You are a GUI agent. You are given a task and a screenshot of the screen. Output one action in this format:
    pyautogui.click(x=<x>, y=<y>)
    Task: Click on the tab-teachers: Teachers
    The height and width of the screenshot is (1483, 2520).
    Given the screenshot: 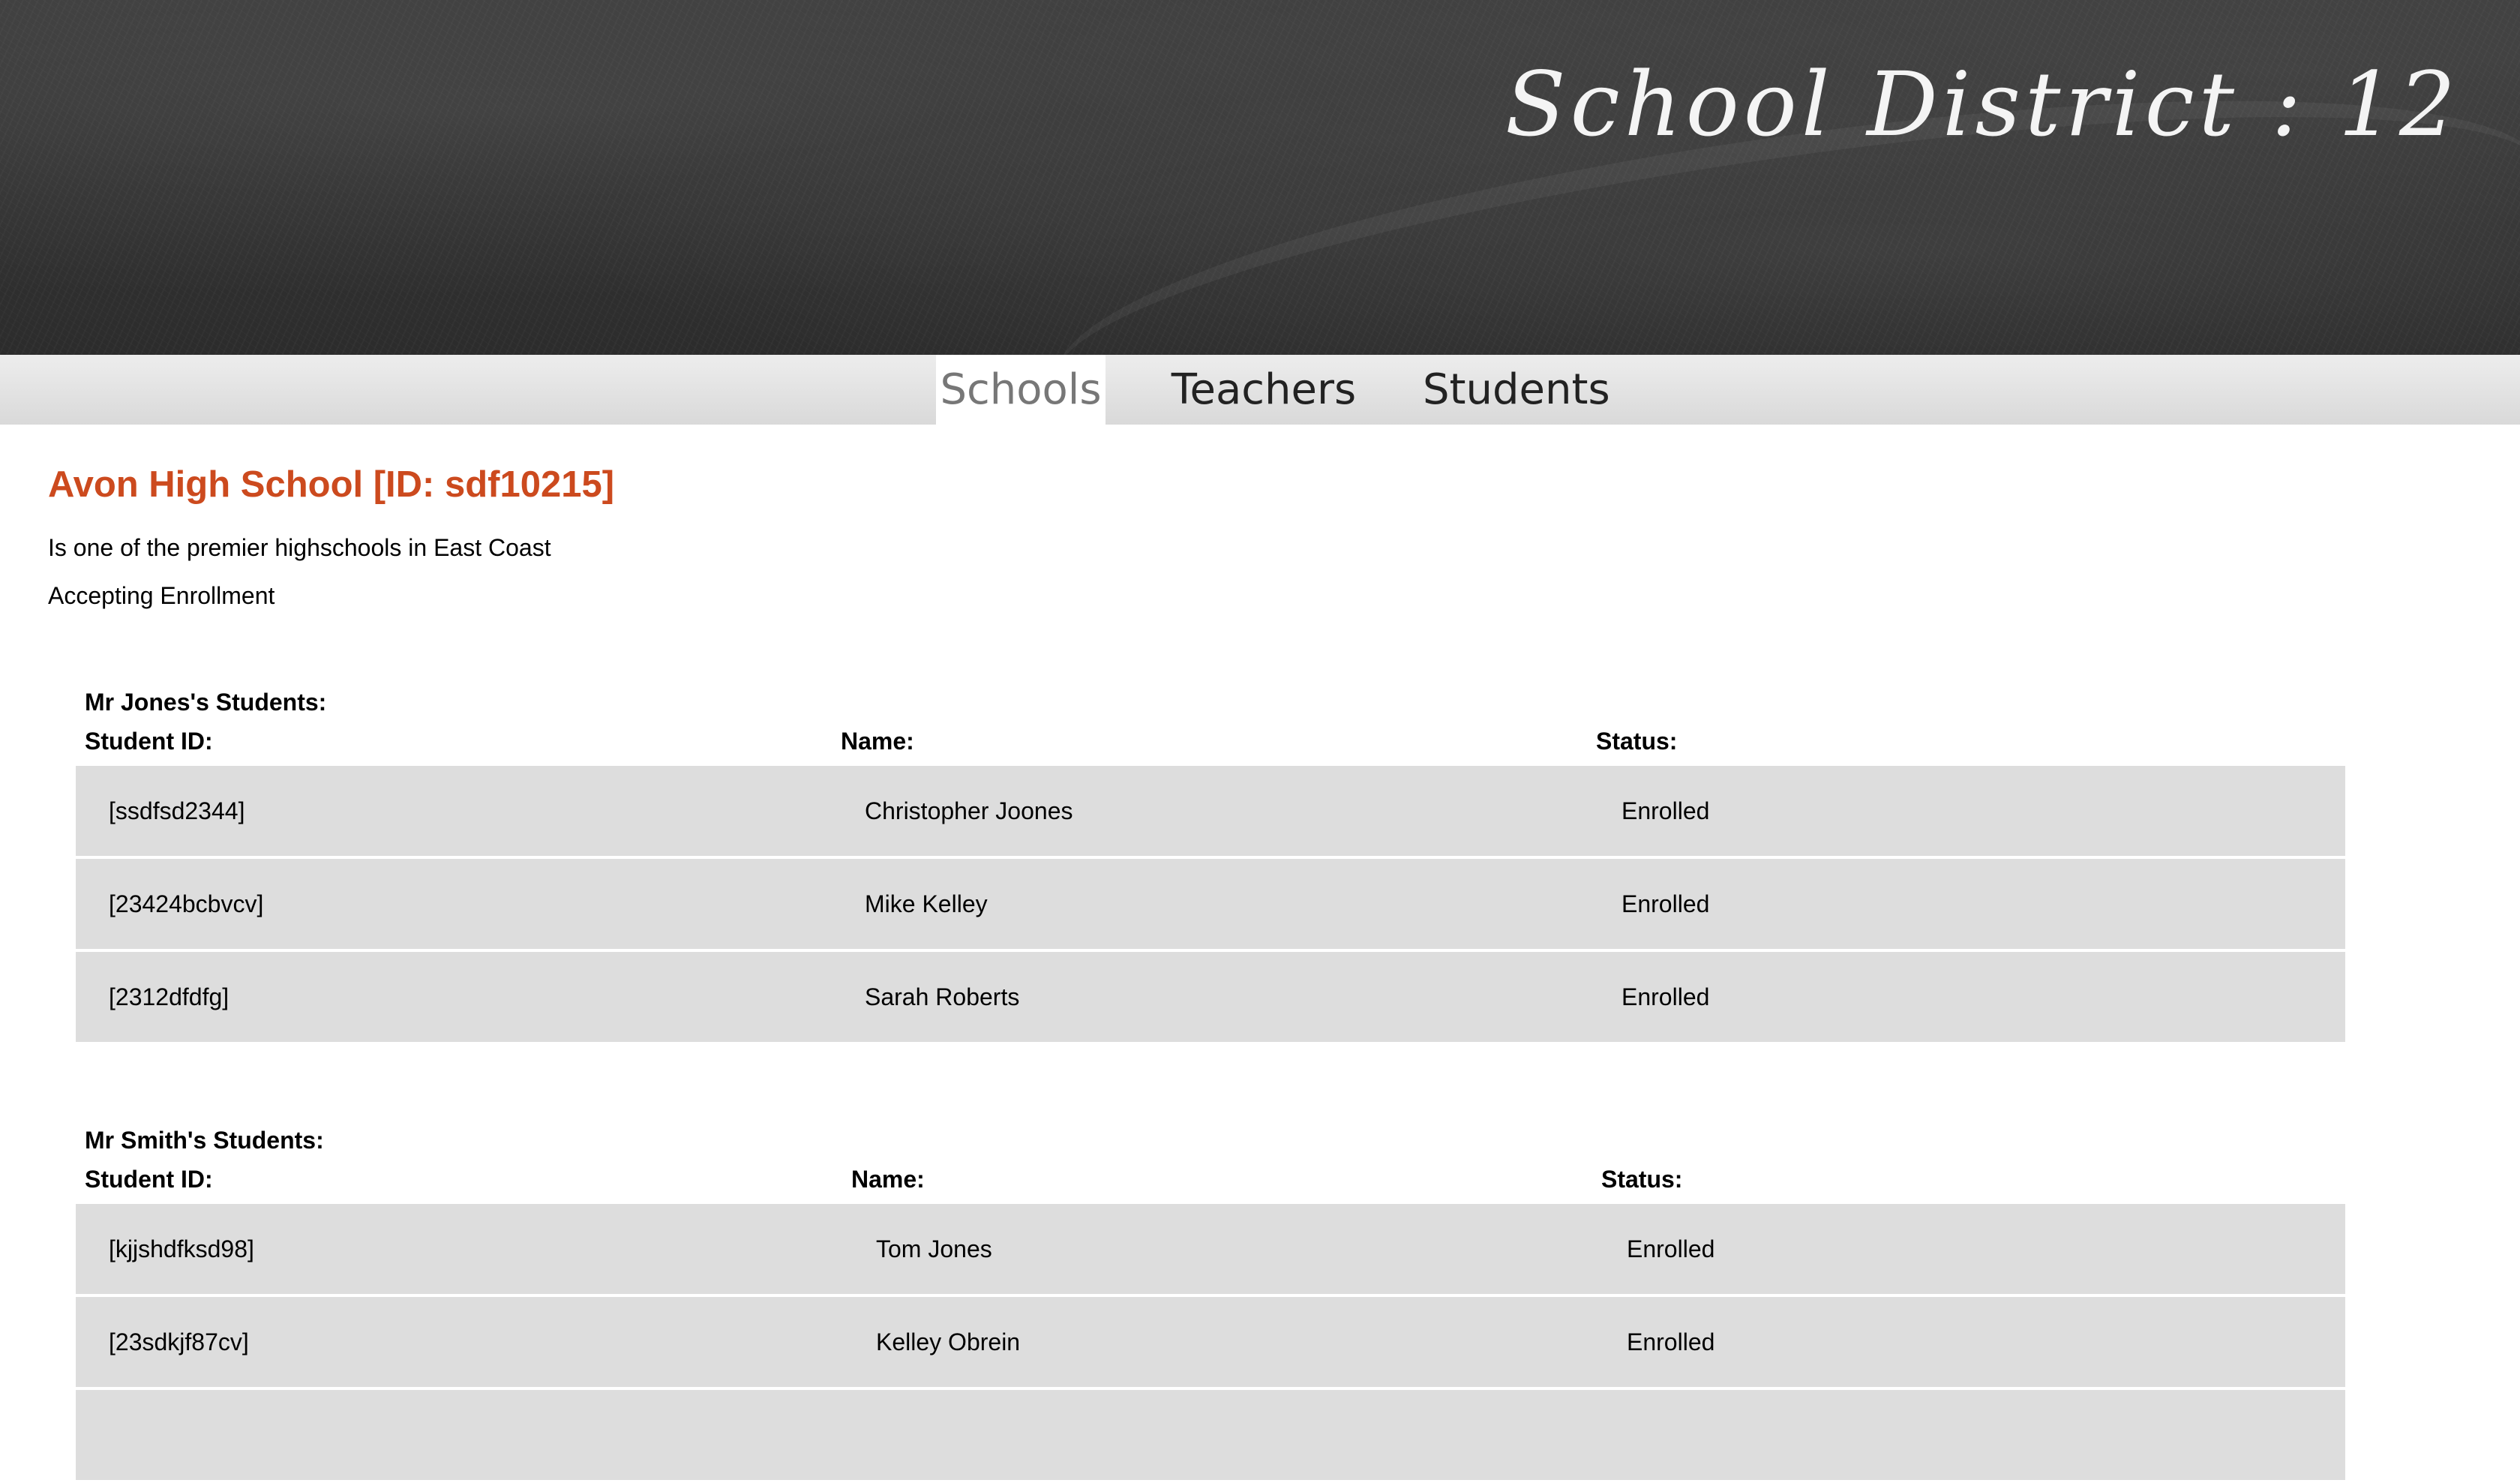 What is the action you would take?
    pyautogui.click(x=1263, y=390)
    